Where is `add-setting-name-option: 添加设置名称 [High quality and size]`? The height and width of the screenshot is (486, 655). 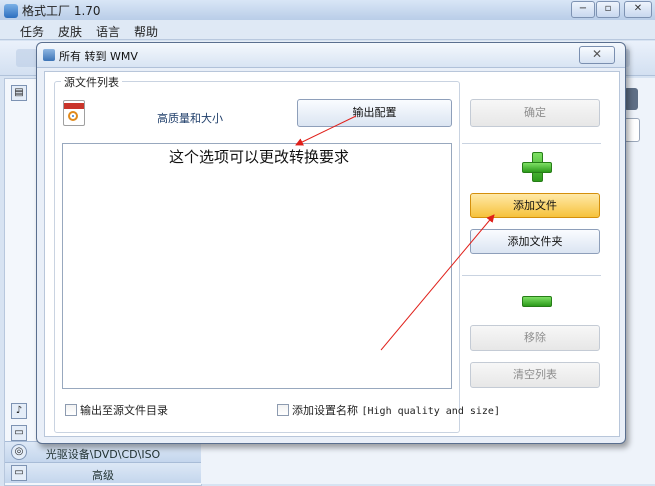 add-setting-name-option: 添加设置名称 [High quality and size] is located at coordinates (388, 410).